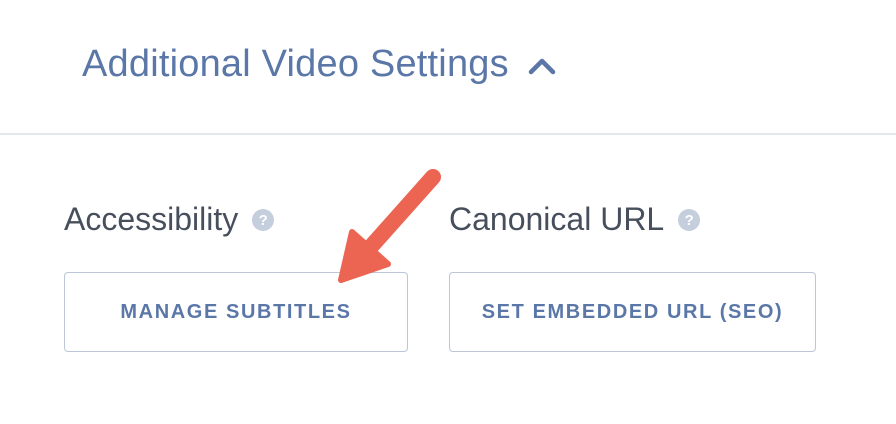 The image size is (896, 424). I want to click on additional-video-settings-header: Additional Video Settings, so click(319, 64).